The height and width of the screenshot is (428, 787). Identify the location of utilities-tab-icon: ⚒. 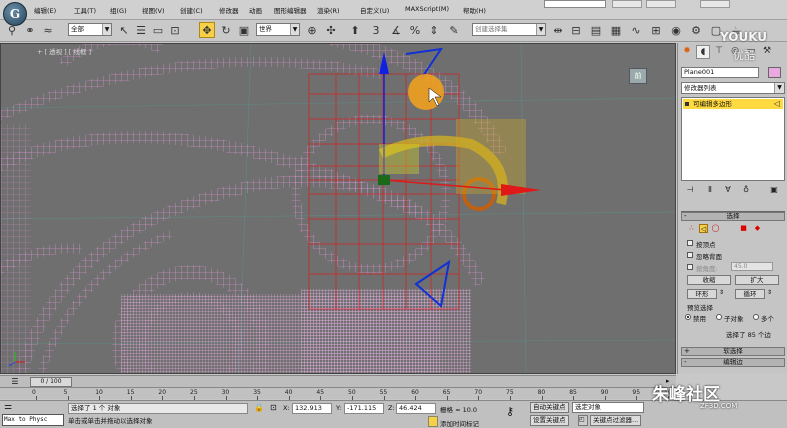
(767, 52).